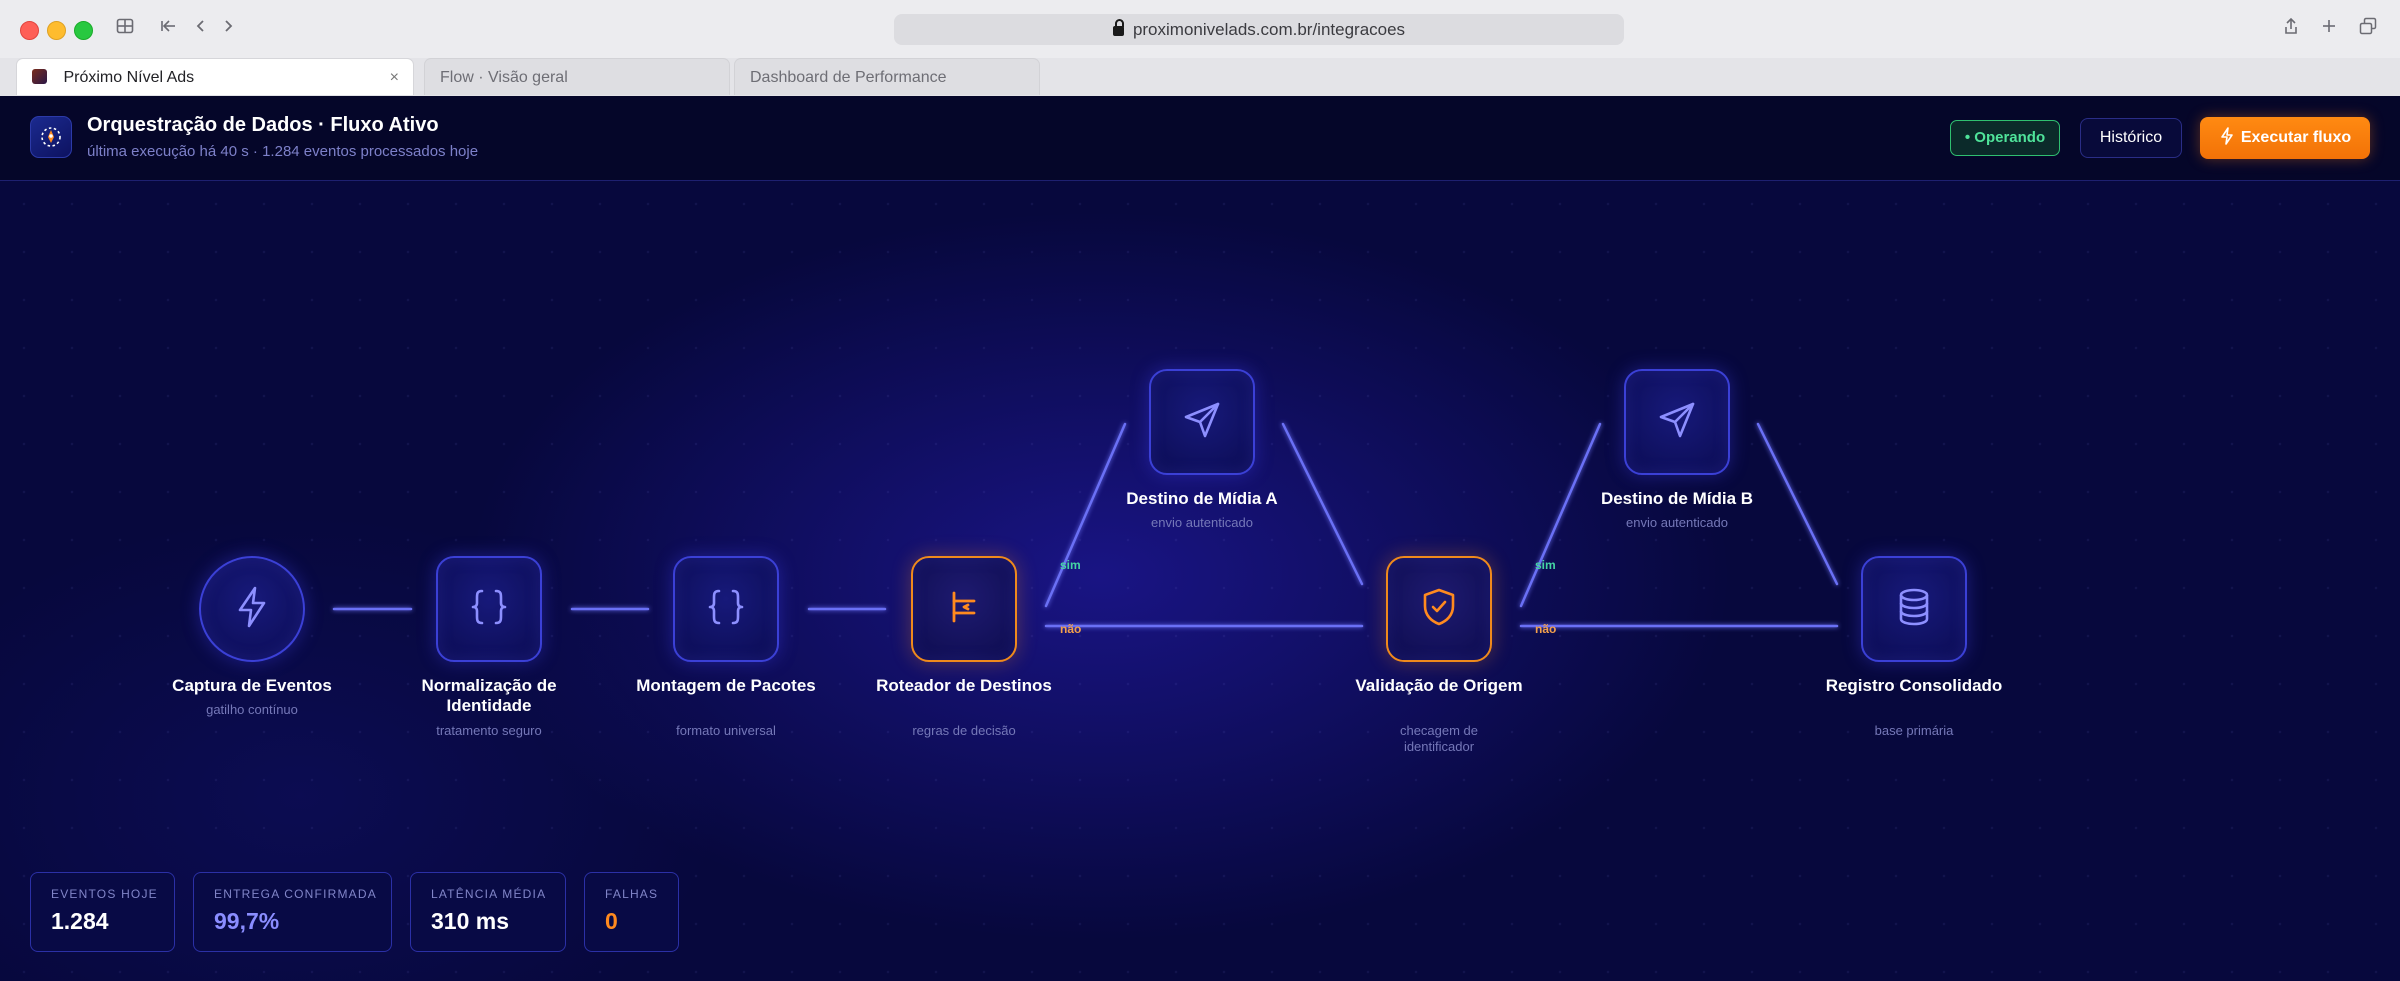  Describe the element at coordinates (1914, 685) in the screenshot. I see `node-label: Registro Consolidado` at that location.